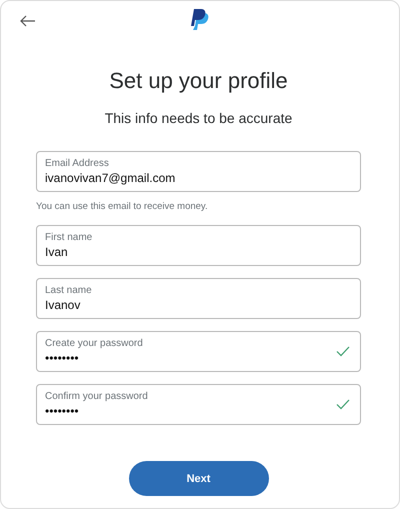  Describe the element at coordinates (199, 118) in the screenshot. I see `subtitle: This info needs to be accurate` at that location.